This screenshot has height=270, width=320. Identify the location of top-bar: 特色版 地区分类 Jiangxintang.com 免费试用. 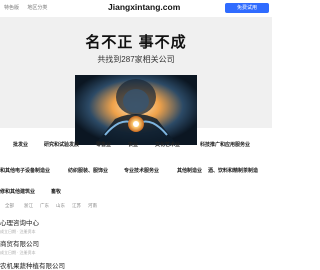
(136, 9).